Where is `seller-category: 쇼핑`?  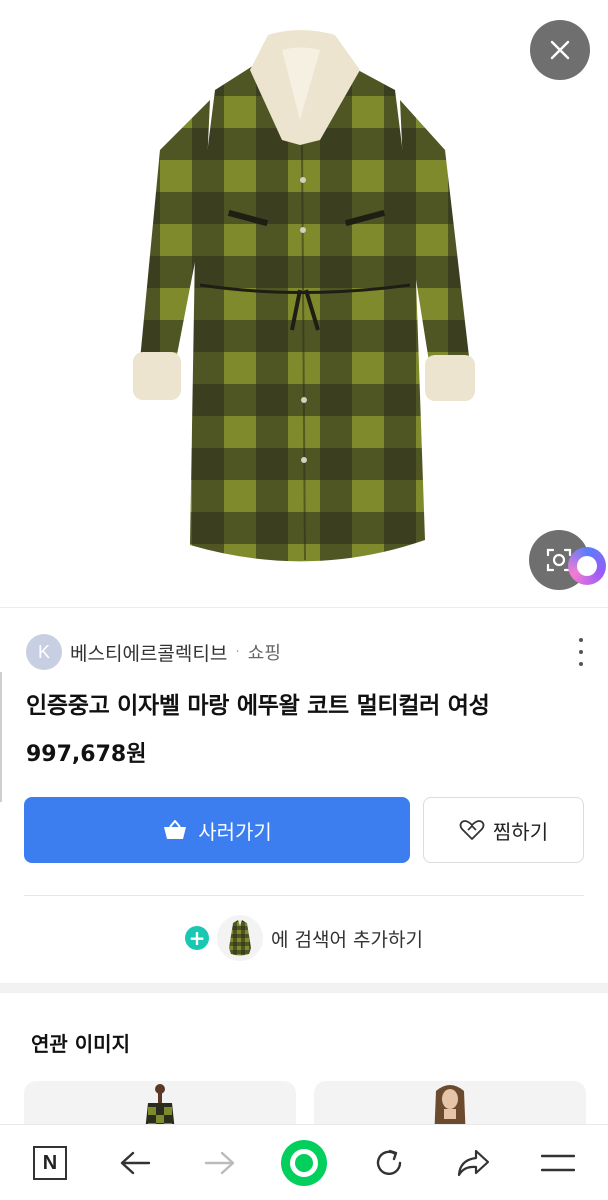 seller-category: 쇼핑 is located at coordinates (264, 653).